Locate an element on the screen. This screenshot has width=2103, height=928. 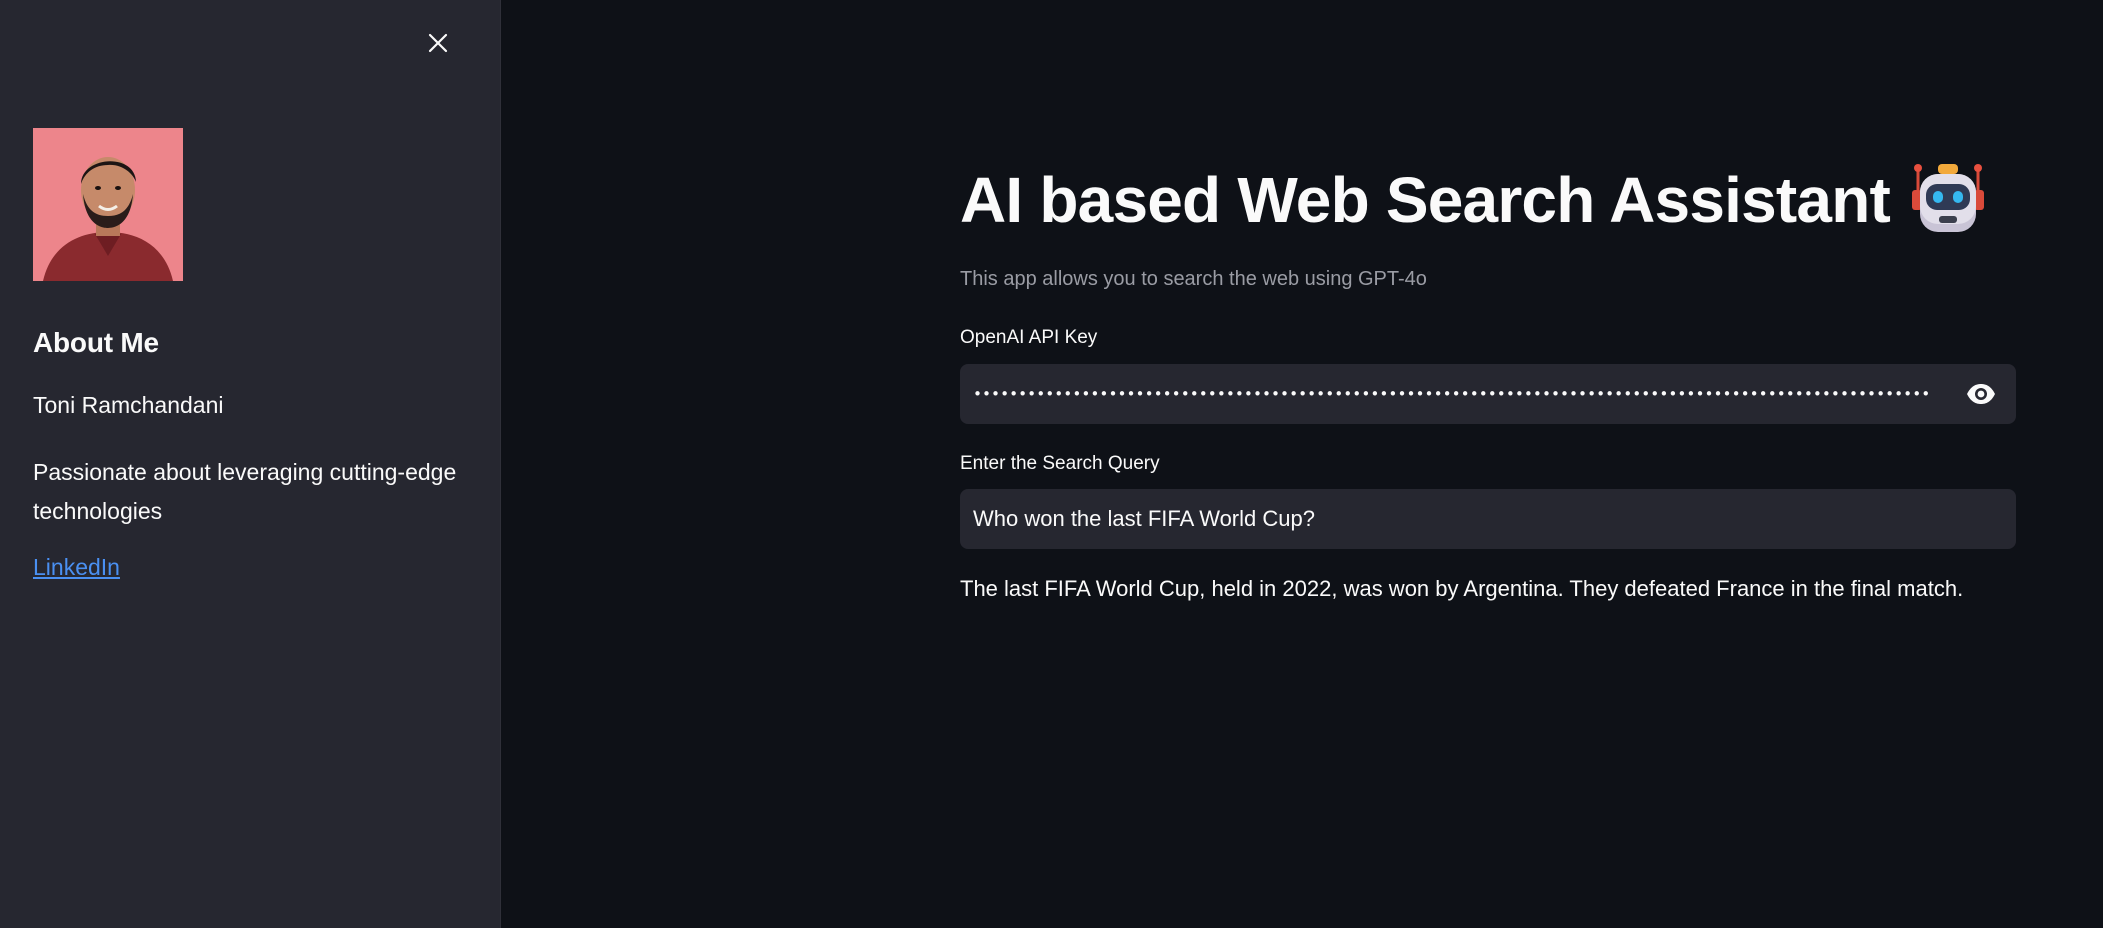
toggle-password-visibility-button is located at coordinates (1981, 394).